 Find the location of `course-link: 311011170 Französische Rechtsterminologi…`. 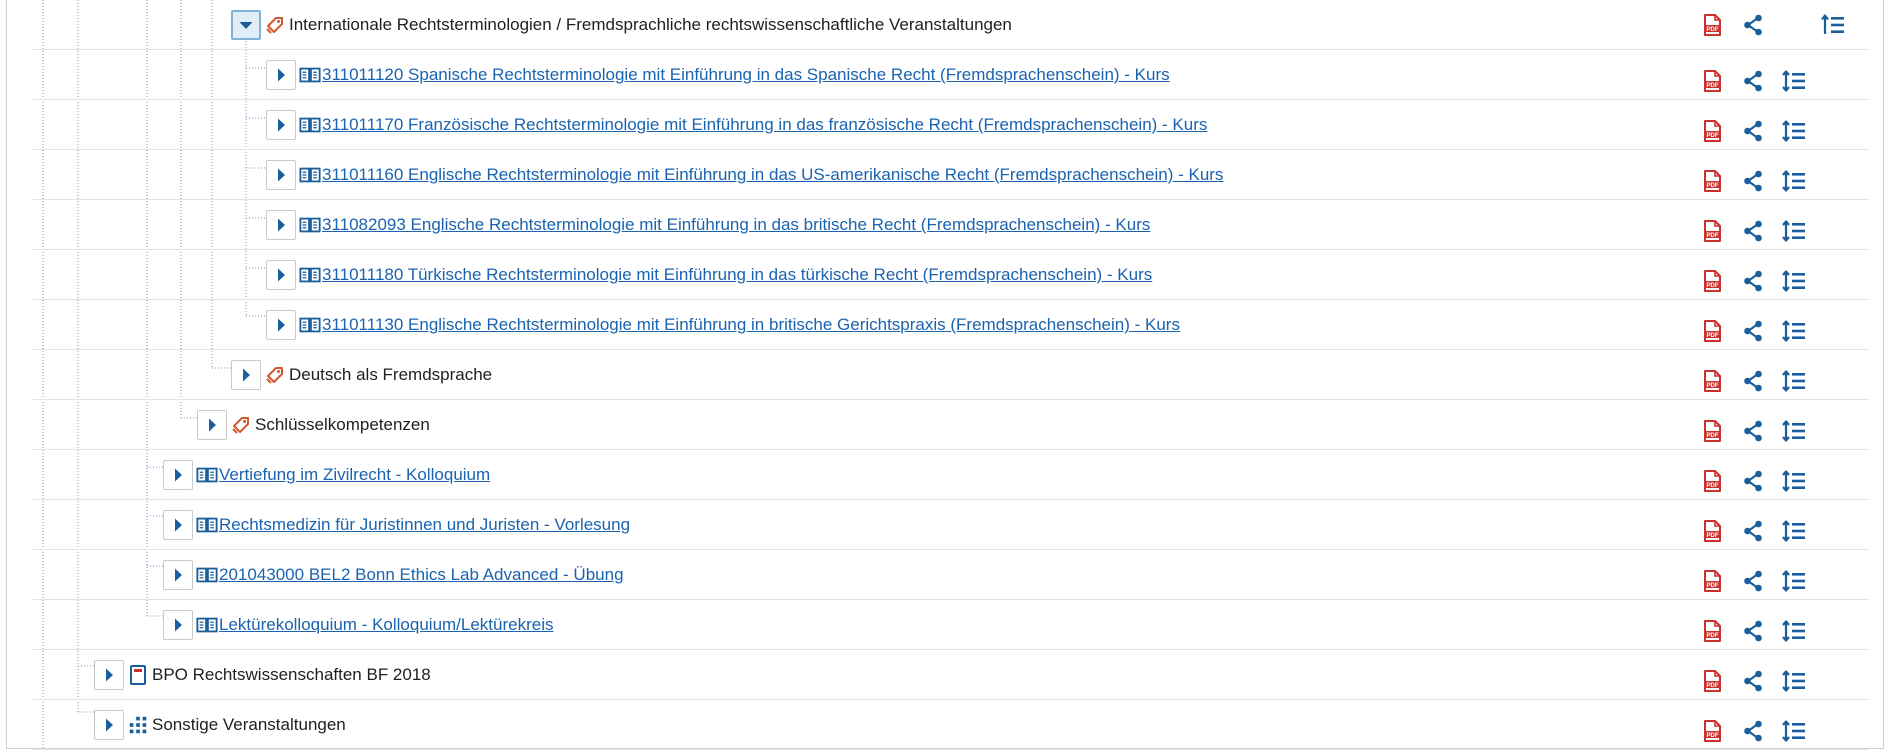

course-link: 311011170 Französische Rechtsterminologi… is located at coordinates (764, 125).